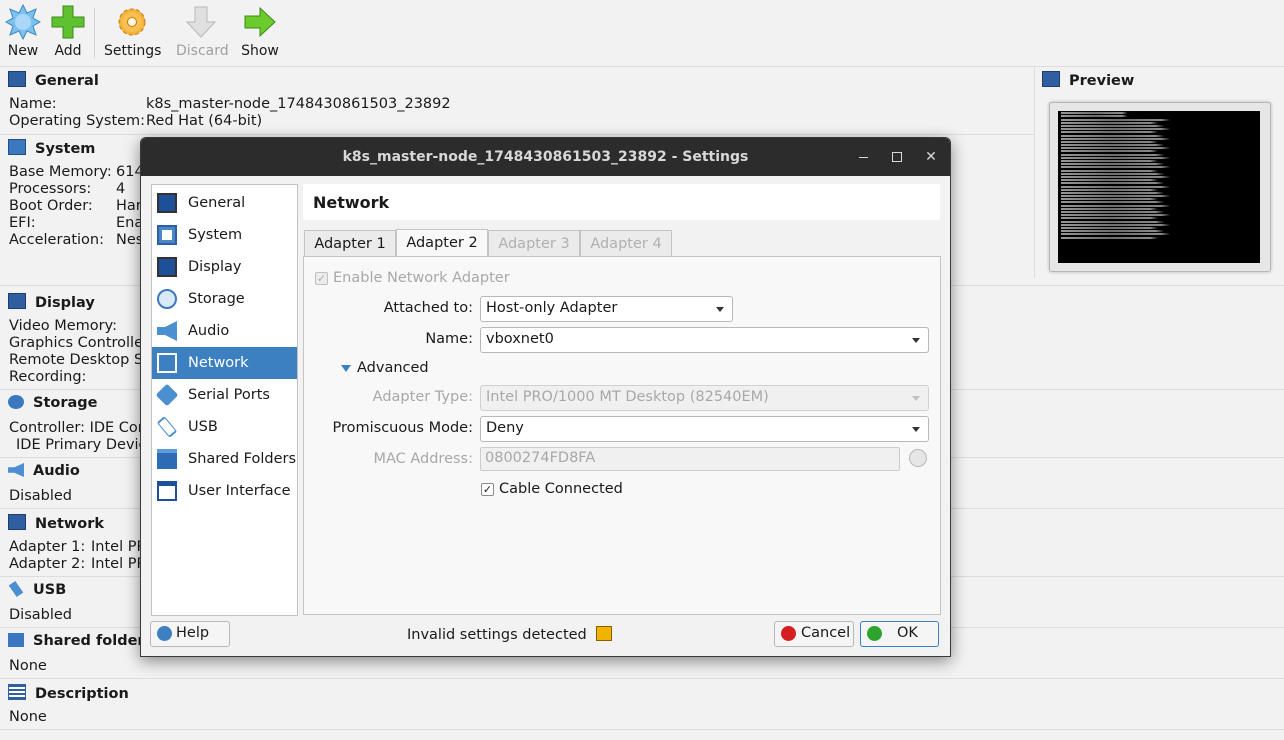 This screenshot has width=1284, height=740. What do you see at coordinates (167, 491) in the screenshot?
I see `window-icon` at bounding box center [167, 491].